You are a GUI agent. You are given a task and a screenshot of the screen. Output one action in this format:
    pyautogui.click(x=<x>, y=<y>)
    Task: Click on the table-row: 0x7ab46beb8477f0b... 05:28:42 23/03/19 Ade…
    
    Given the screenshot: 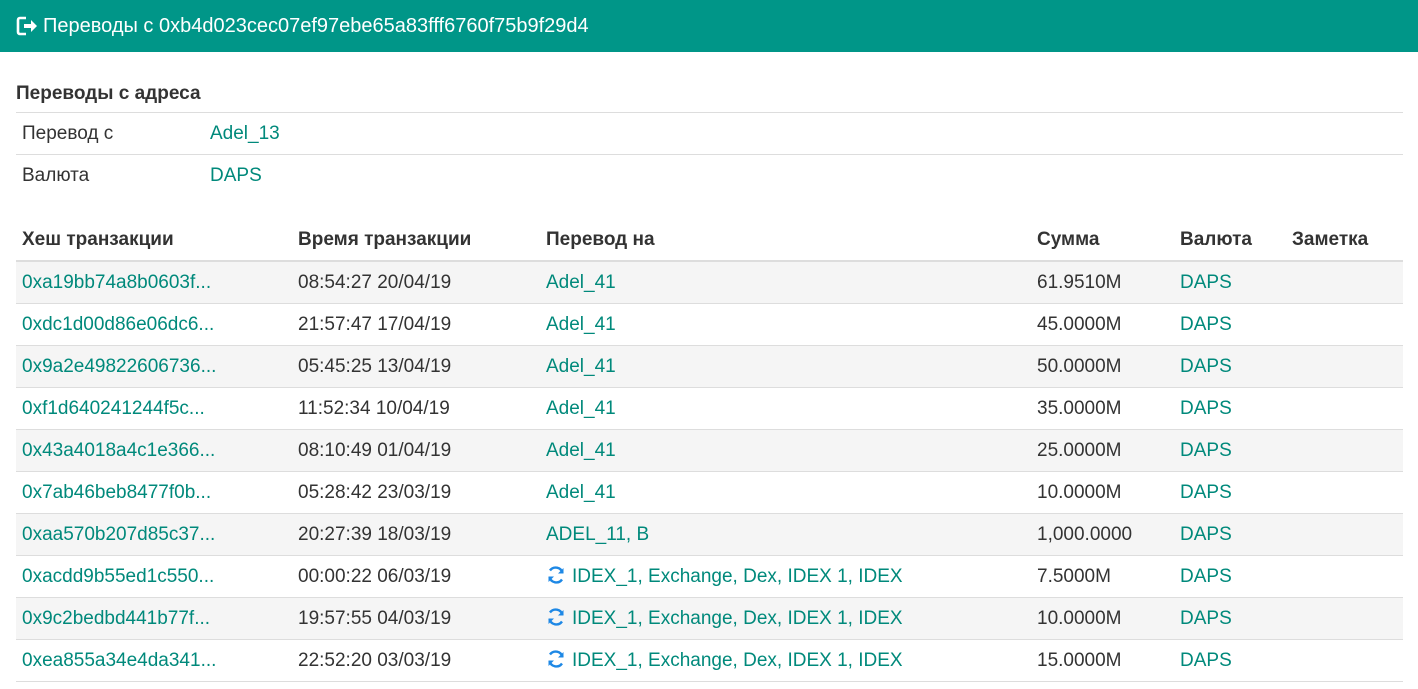 What is the action you would take?
    pyautogui.click(x=709, y=492)
    